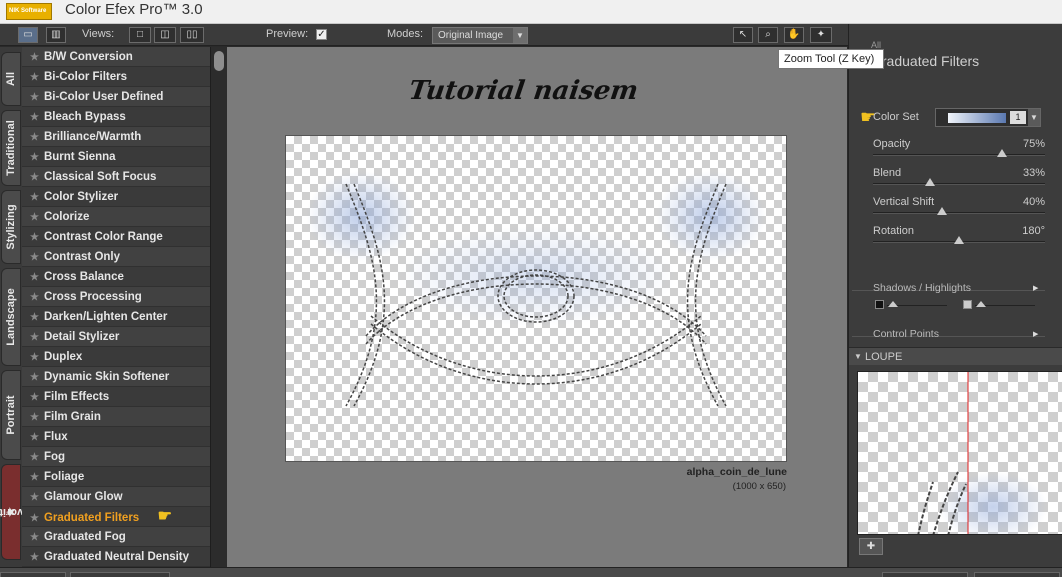 The width and height of the screenshot is (1062, 577). What do you see at coordinates (140, 35) in the screenshot?
I see `view-single-button: □` at bounding box center [140, 35].